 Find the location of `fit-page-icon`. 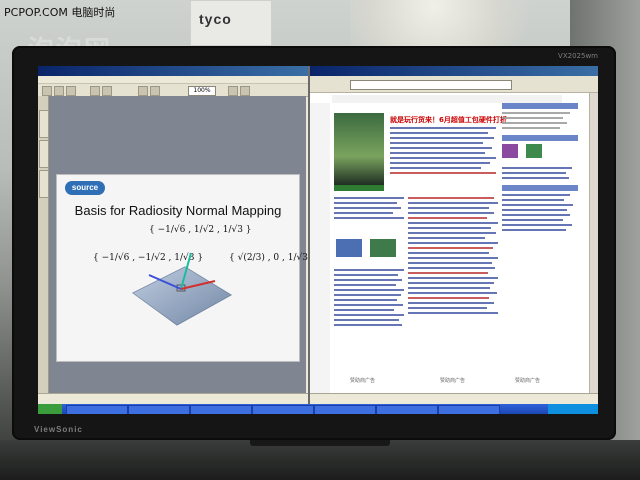

fit-page-icon is located at coordinates (233, 91).